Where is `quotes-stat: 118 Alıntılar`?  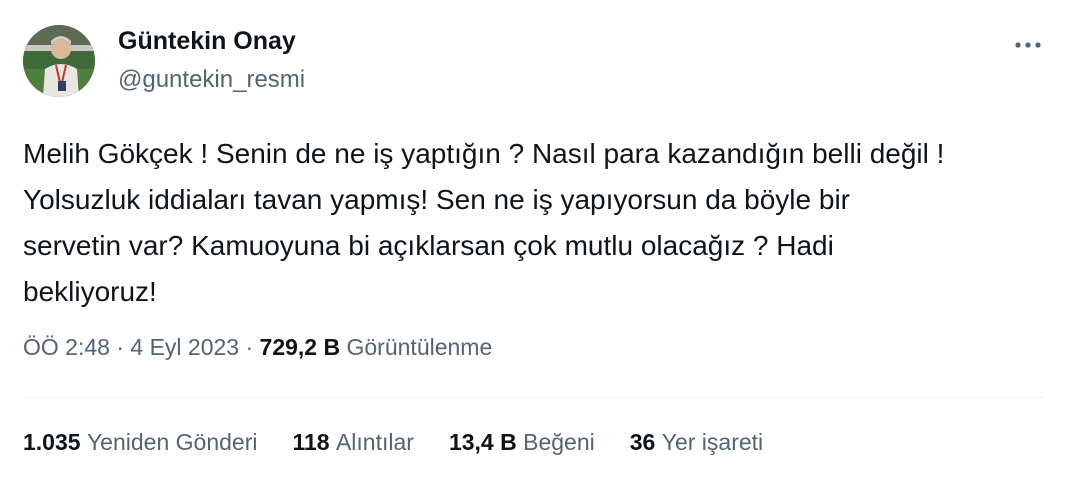 quotes-stat: 118 Alıntılar is located at coordinates (352, 442).